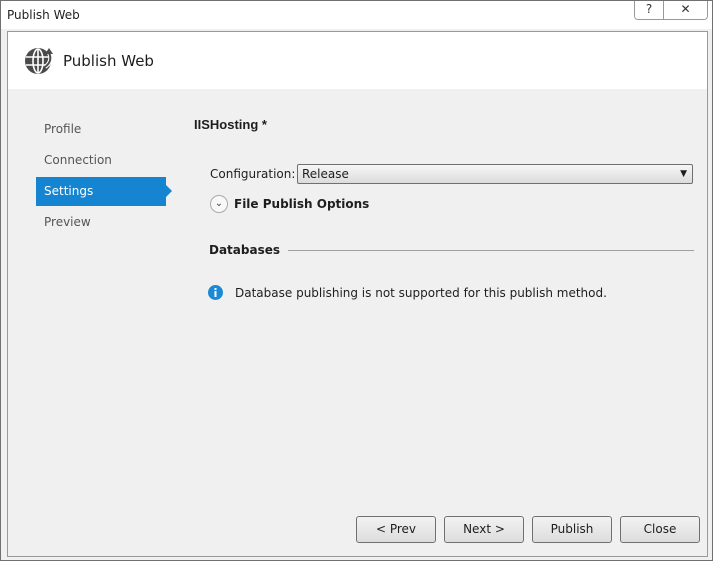  I want to click on databases-section: Databases, so click(451, 250).